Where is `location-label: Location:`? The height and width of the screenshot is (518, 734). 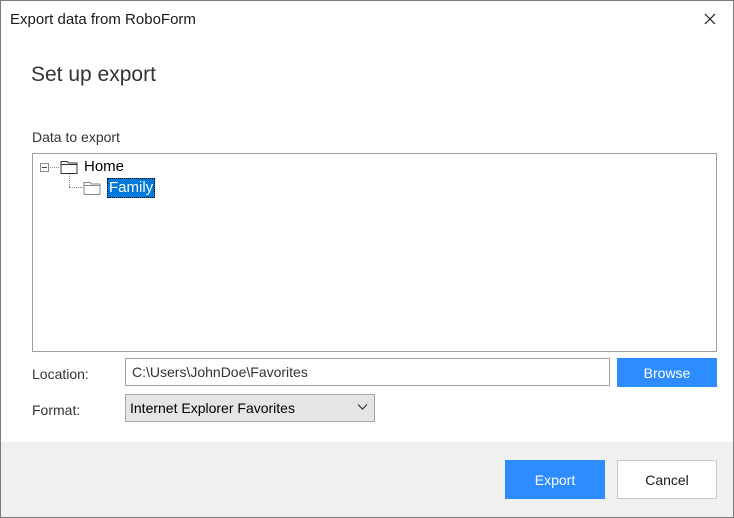 location-label: Location: is located at coordinates (60, 374).